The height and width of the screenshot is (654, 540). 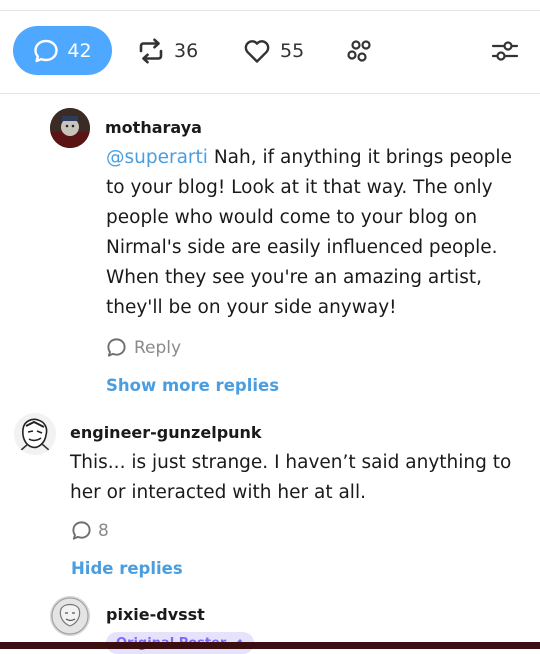 I want to click on show-more-replies-link: Show more replies, so click(x=192, y=385).